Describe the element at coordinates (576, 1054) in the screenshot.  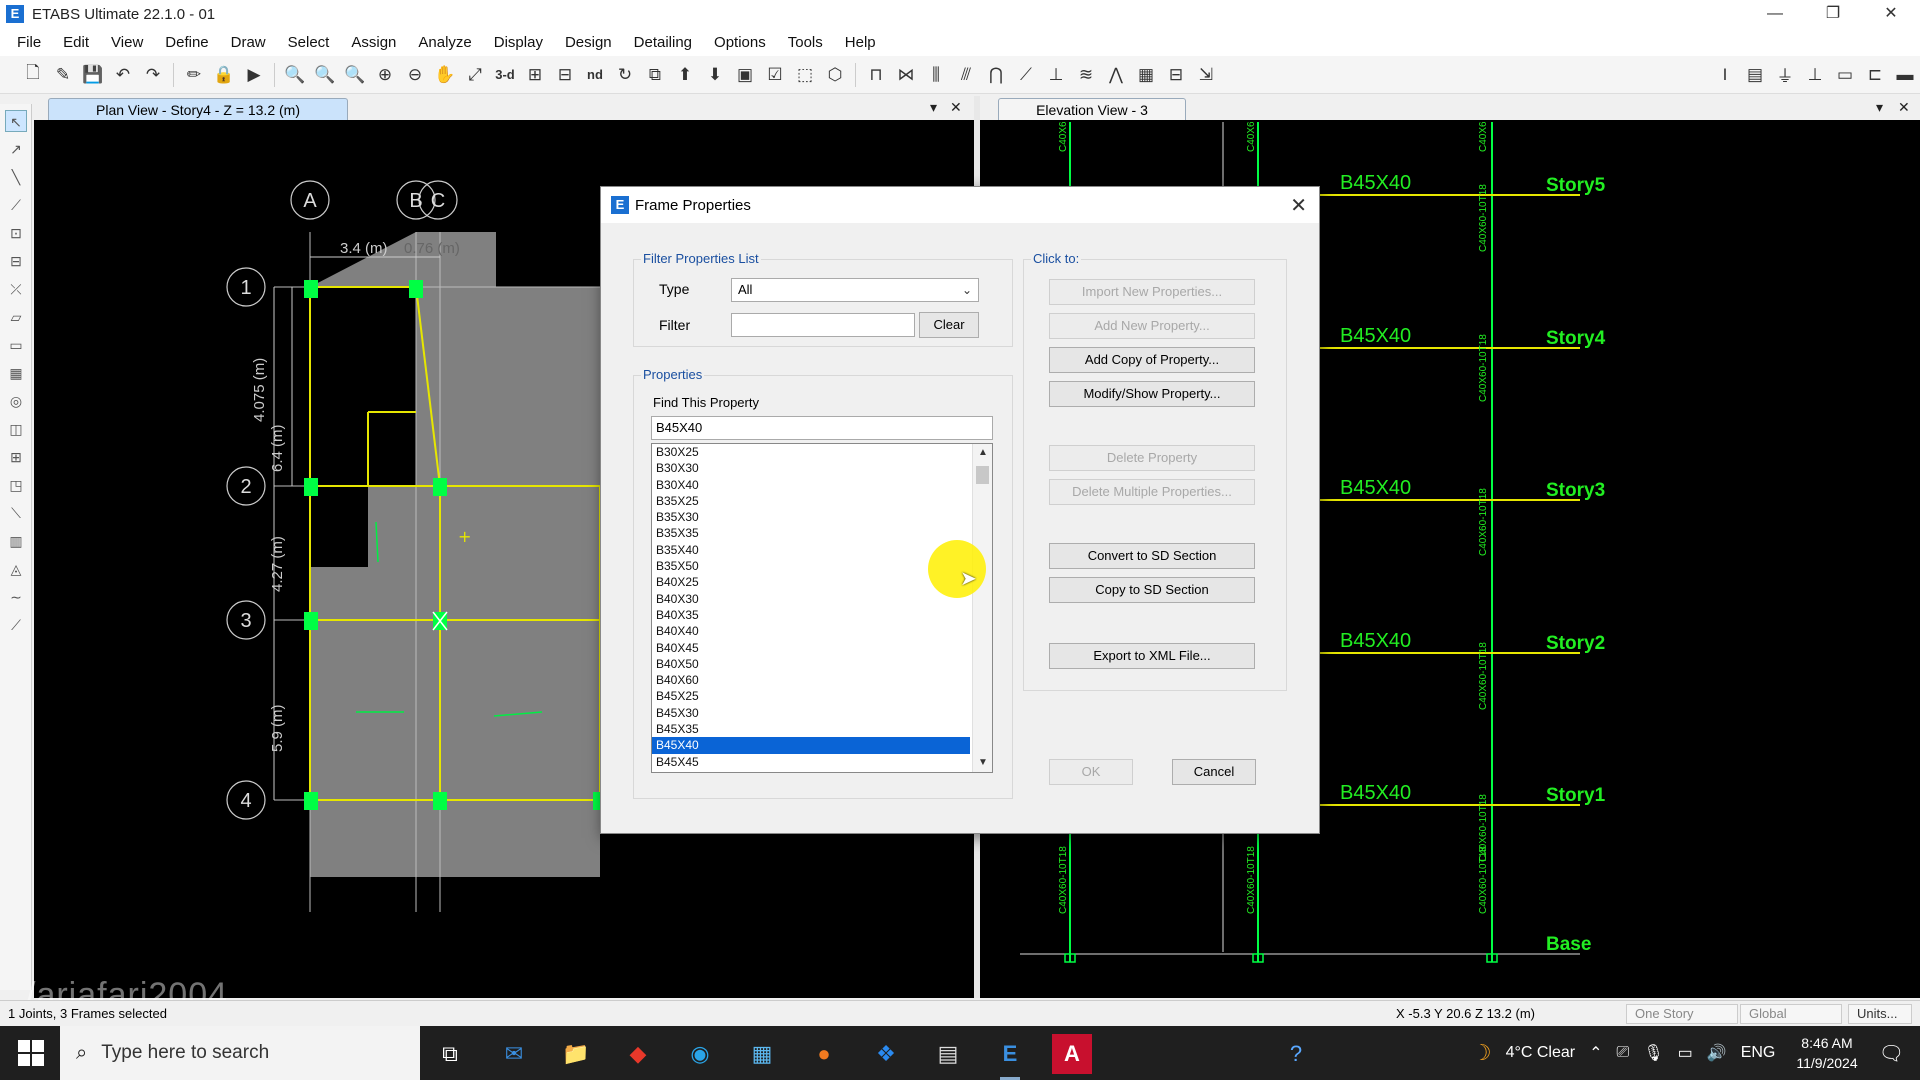
I see `file-explorer-icon: 📁` at that location.